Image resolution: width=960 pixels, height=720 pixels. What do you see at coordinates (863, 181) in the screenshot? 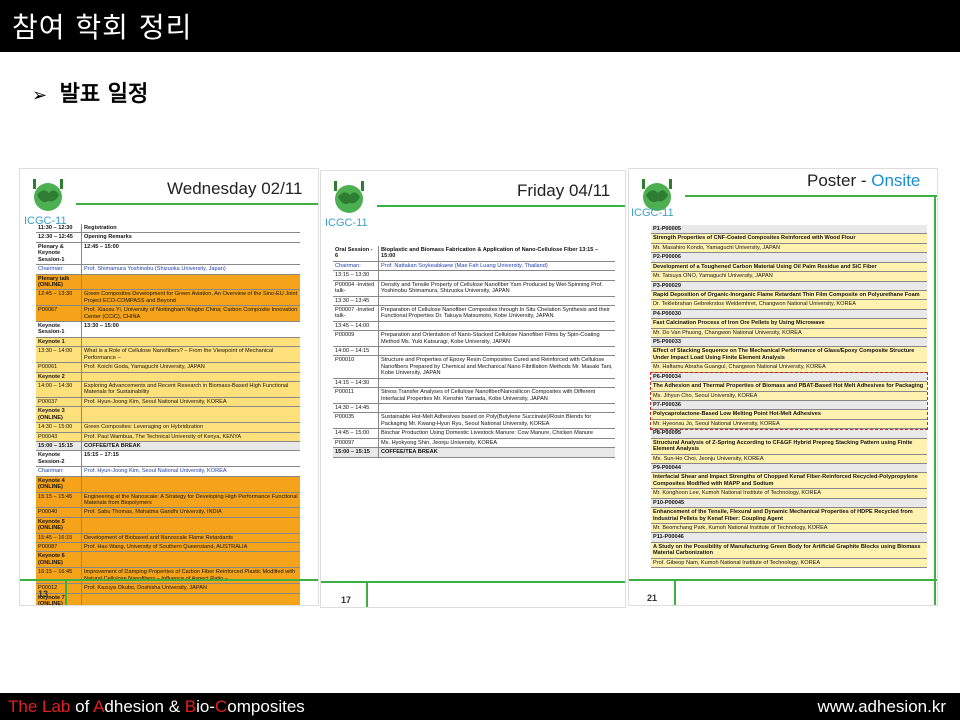
I see `panel-title: Poster - Onsite` at bounding box center [863, 181].